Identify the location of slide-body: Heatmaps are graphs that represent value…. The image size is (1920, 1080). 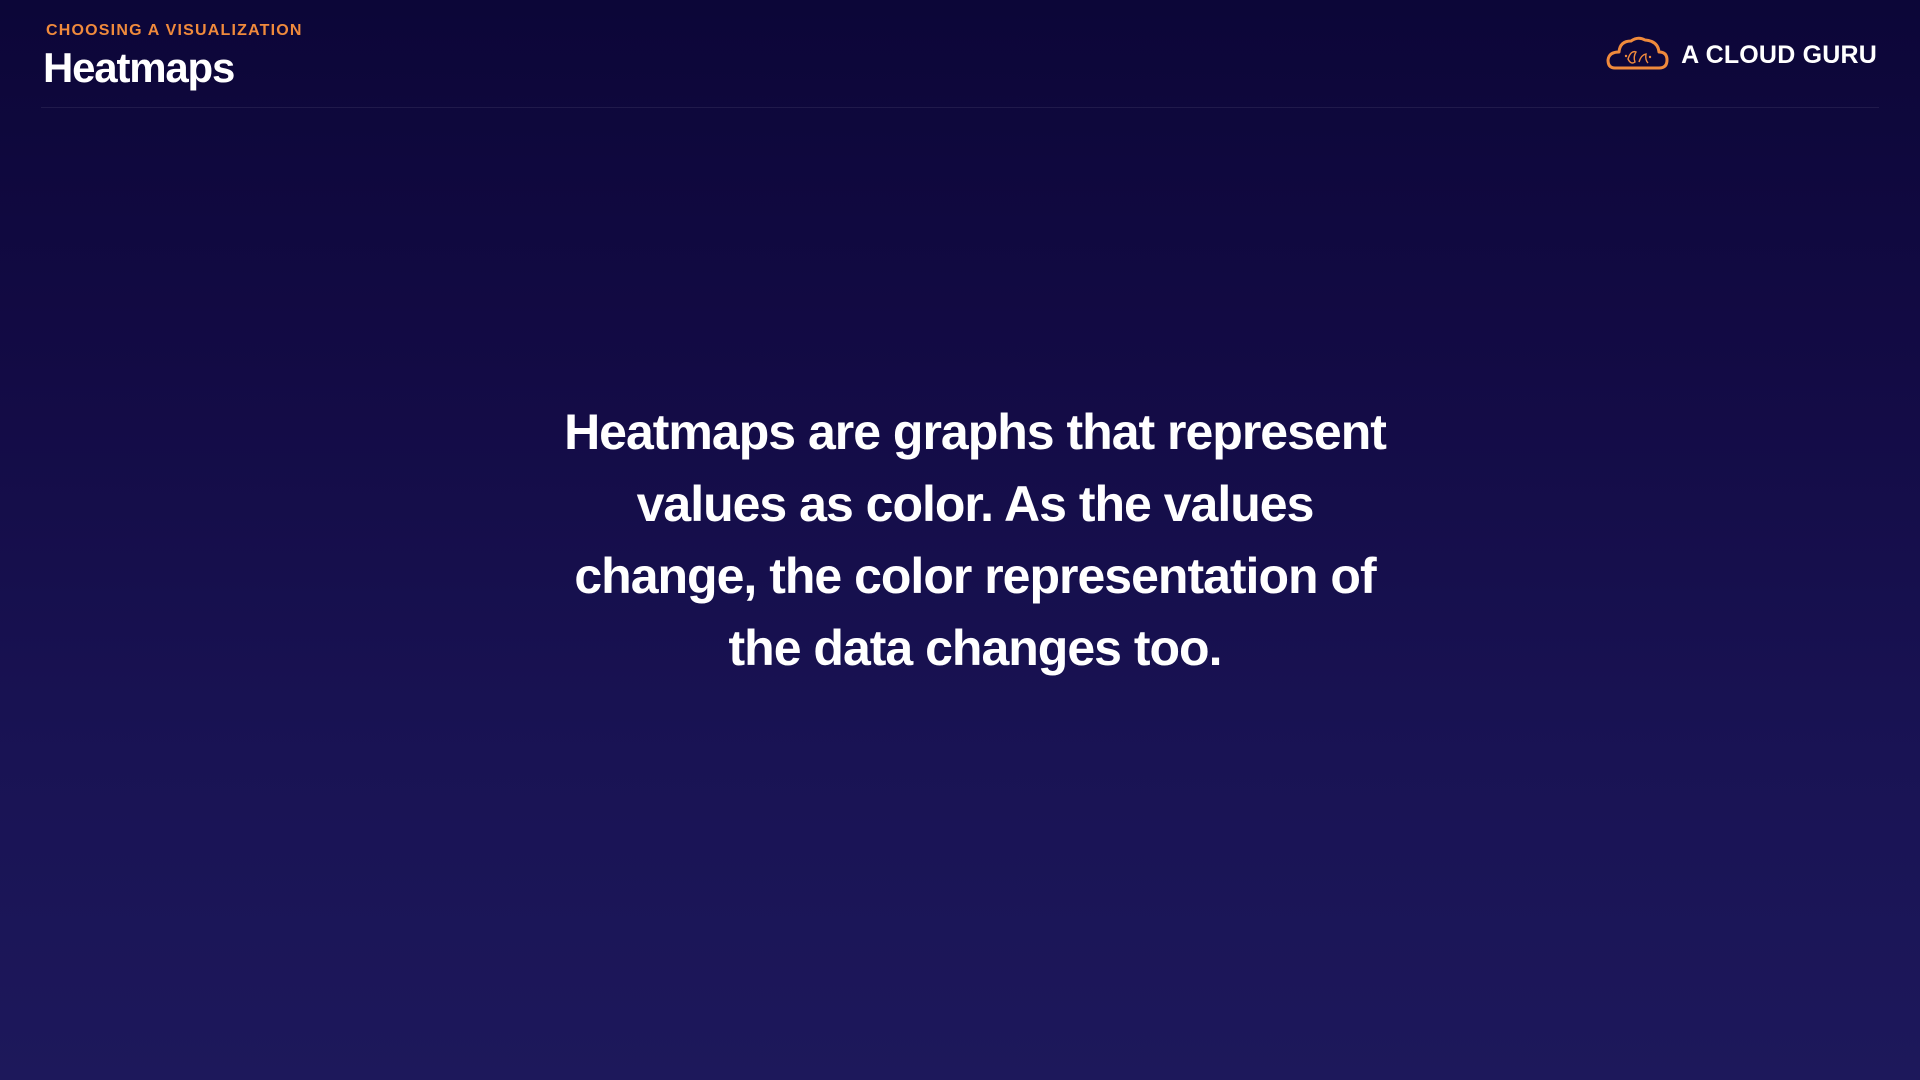
(975, 540).